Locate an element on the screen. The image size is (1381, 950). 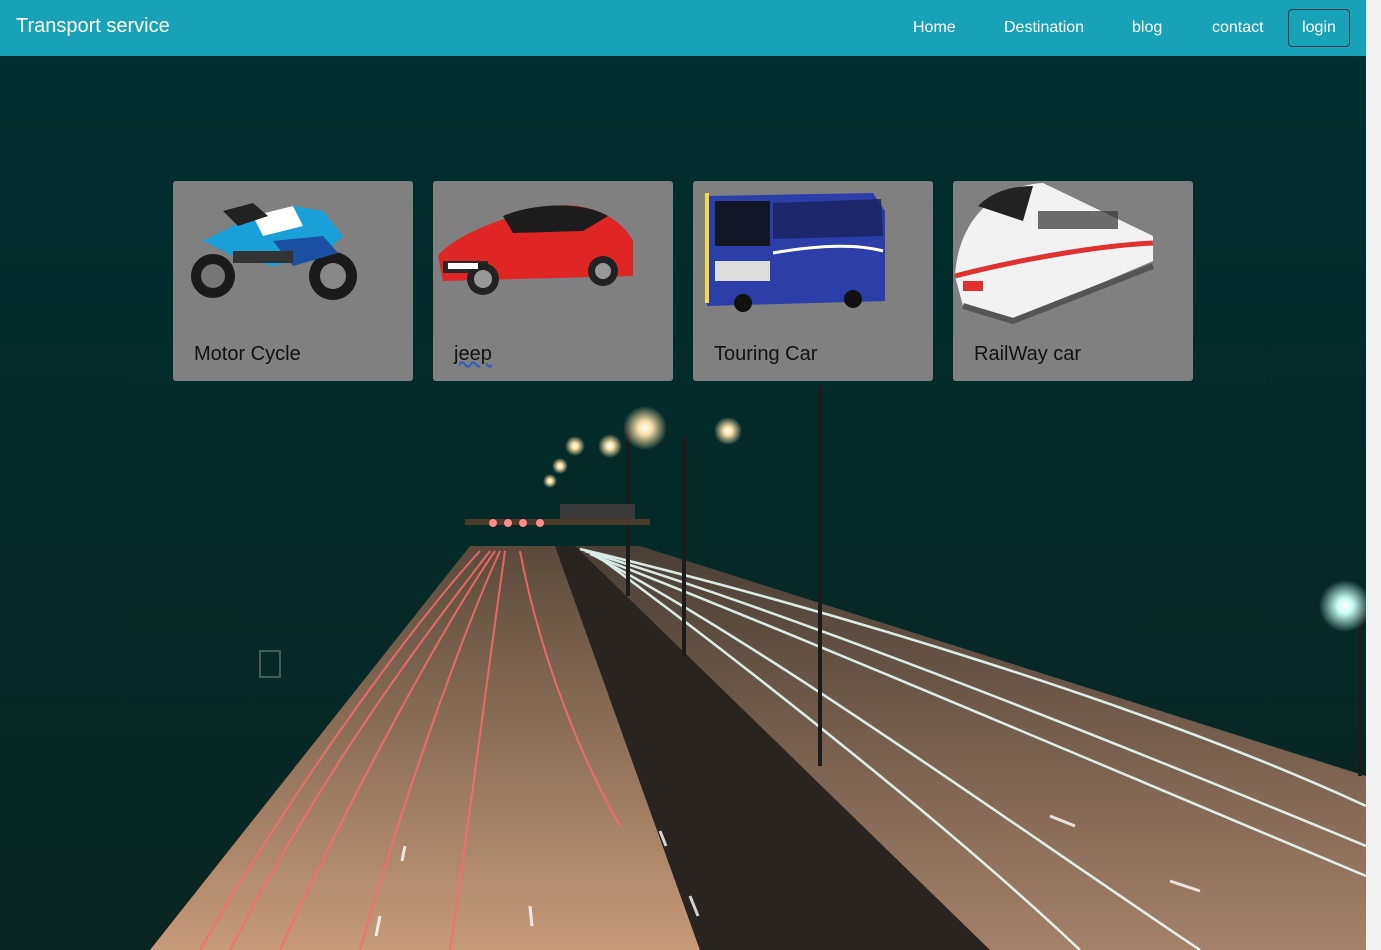
card-touring-car: Touring Car is located at coordinates (813, 281).